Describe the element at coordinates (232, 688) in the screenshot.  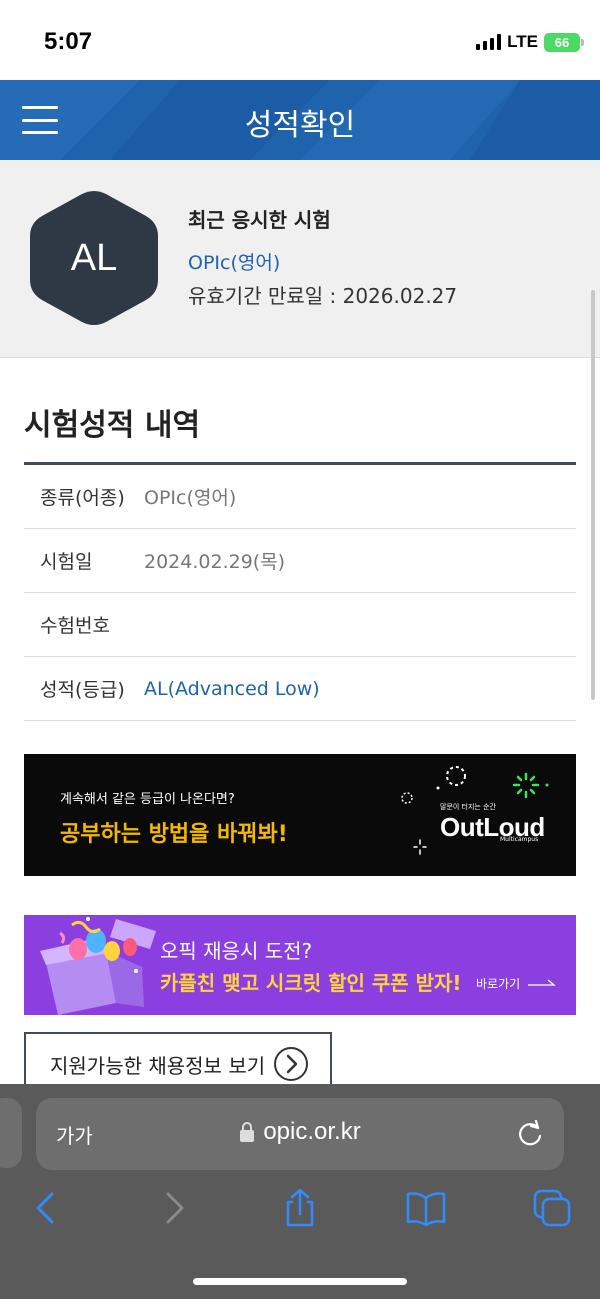
I see `result-value: AL(Advanced Low)` at that location.